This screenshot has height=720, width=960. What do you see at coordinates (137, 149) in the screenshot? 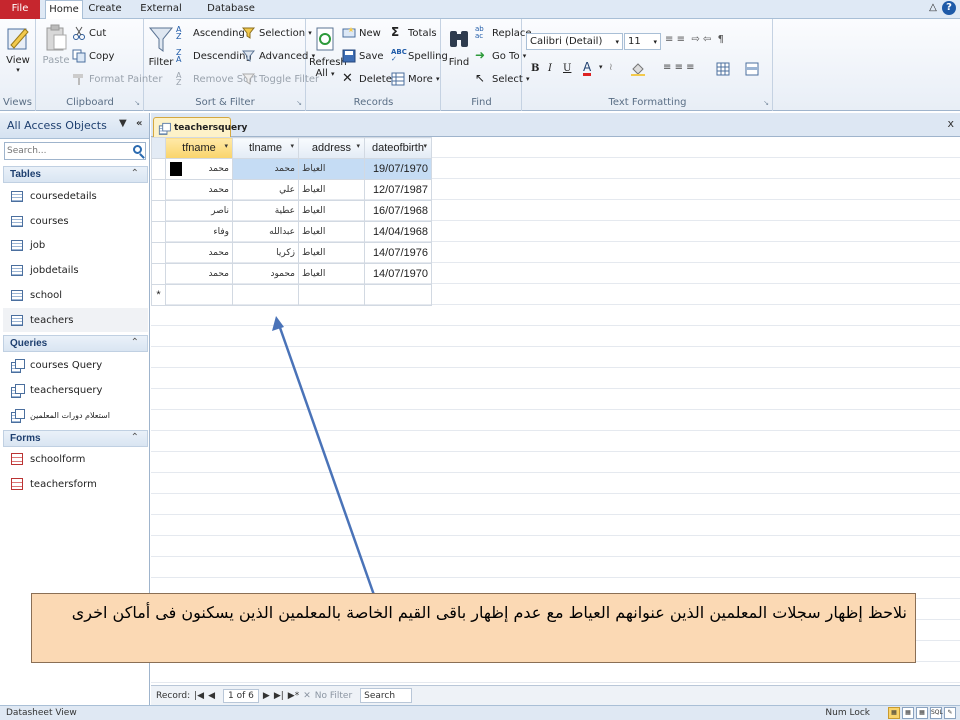
I see `search-icon` at bounding box center [137, 149].